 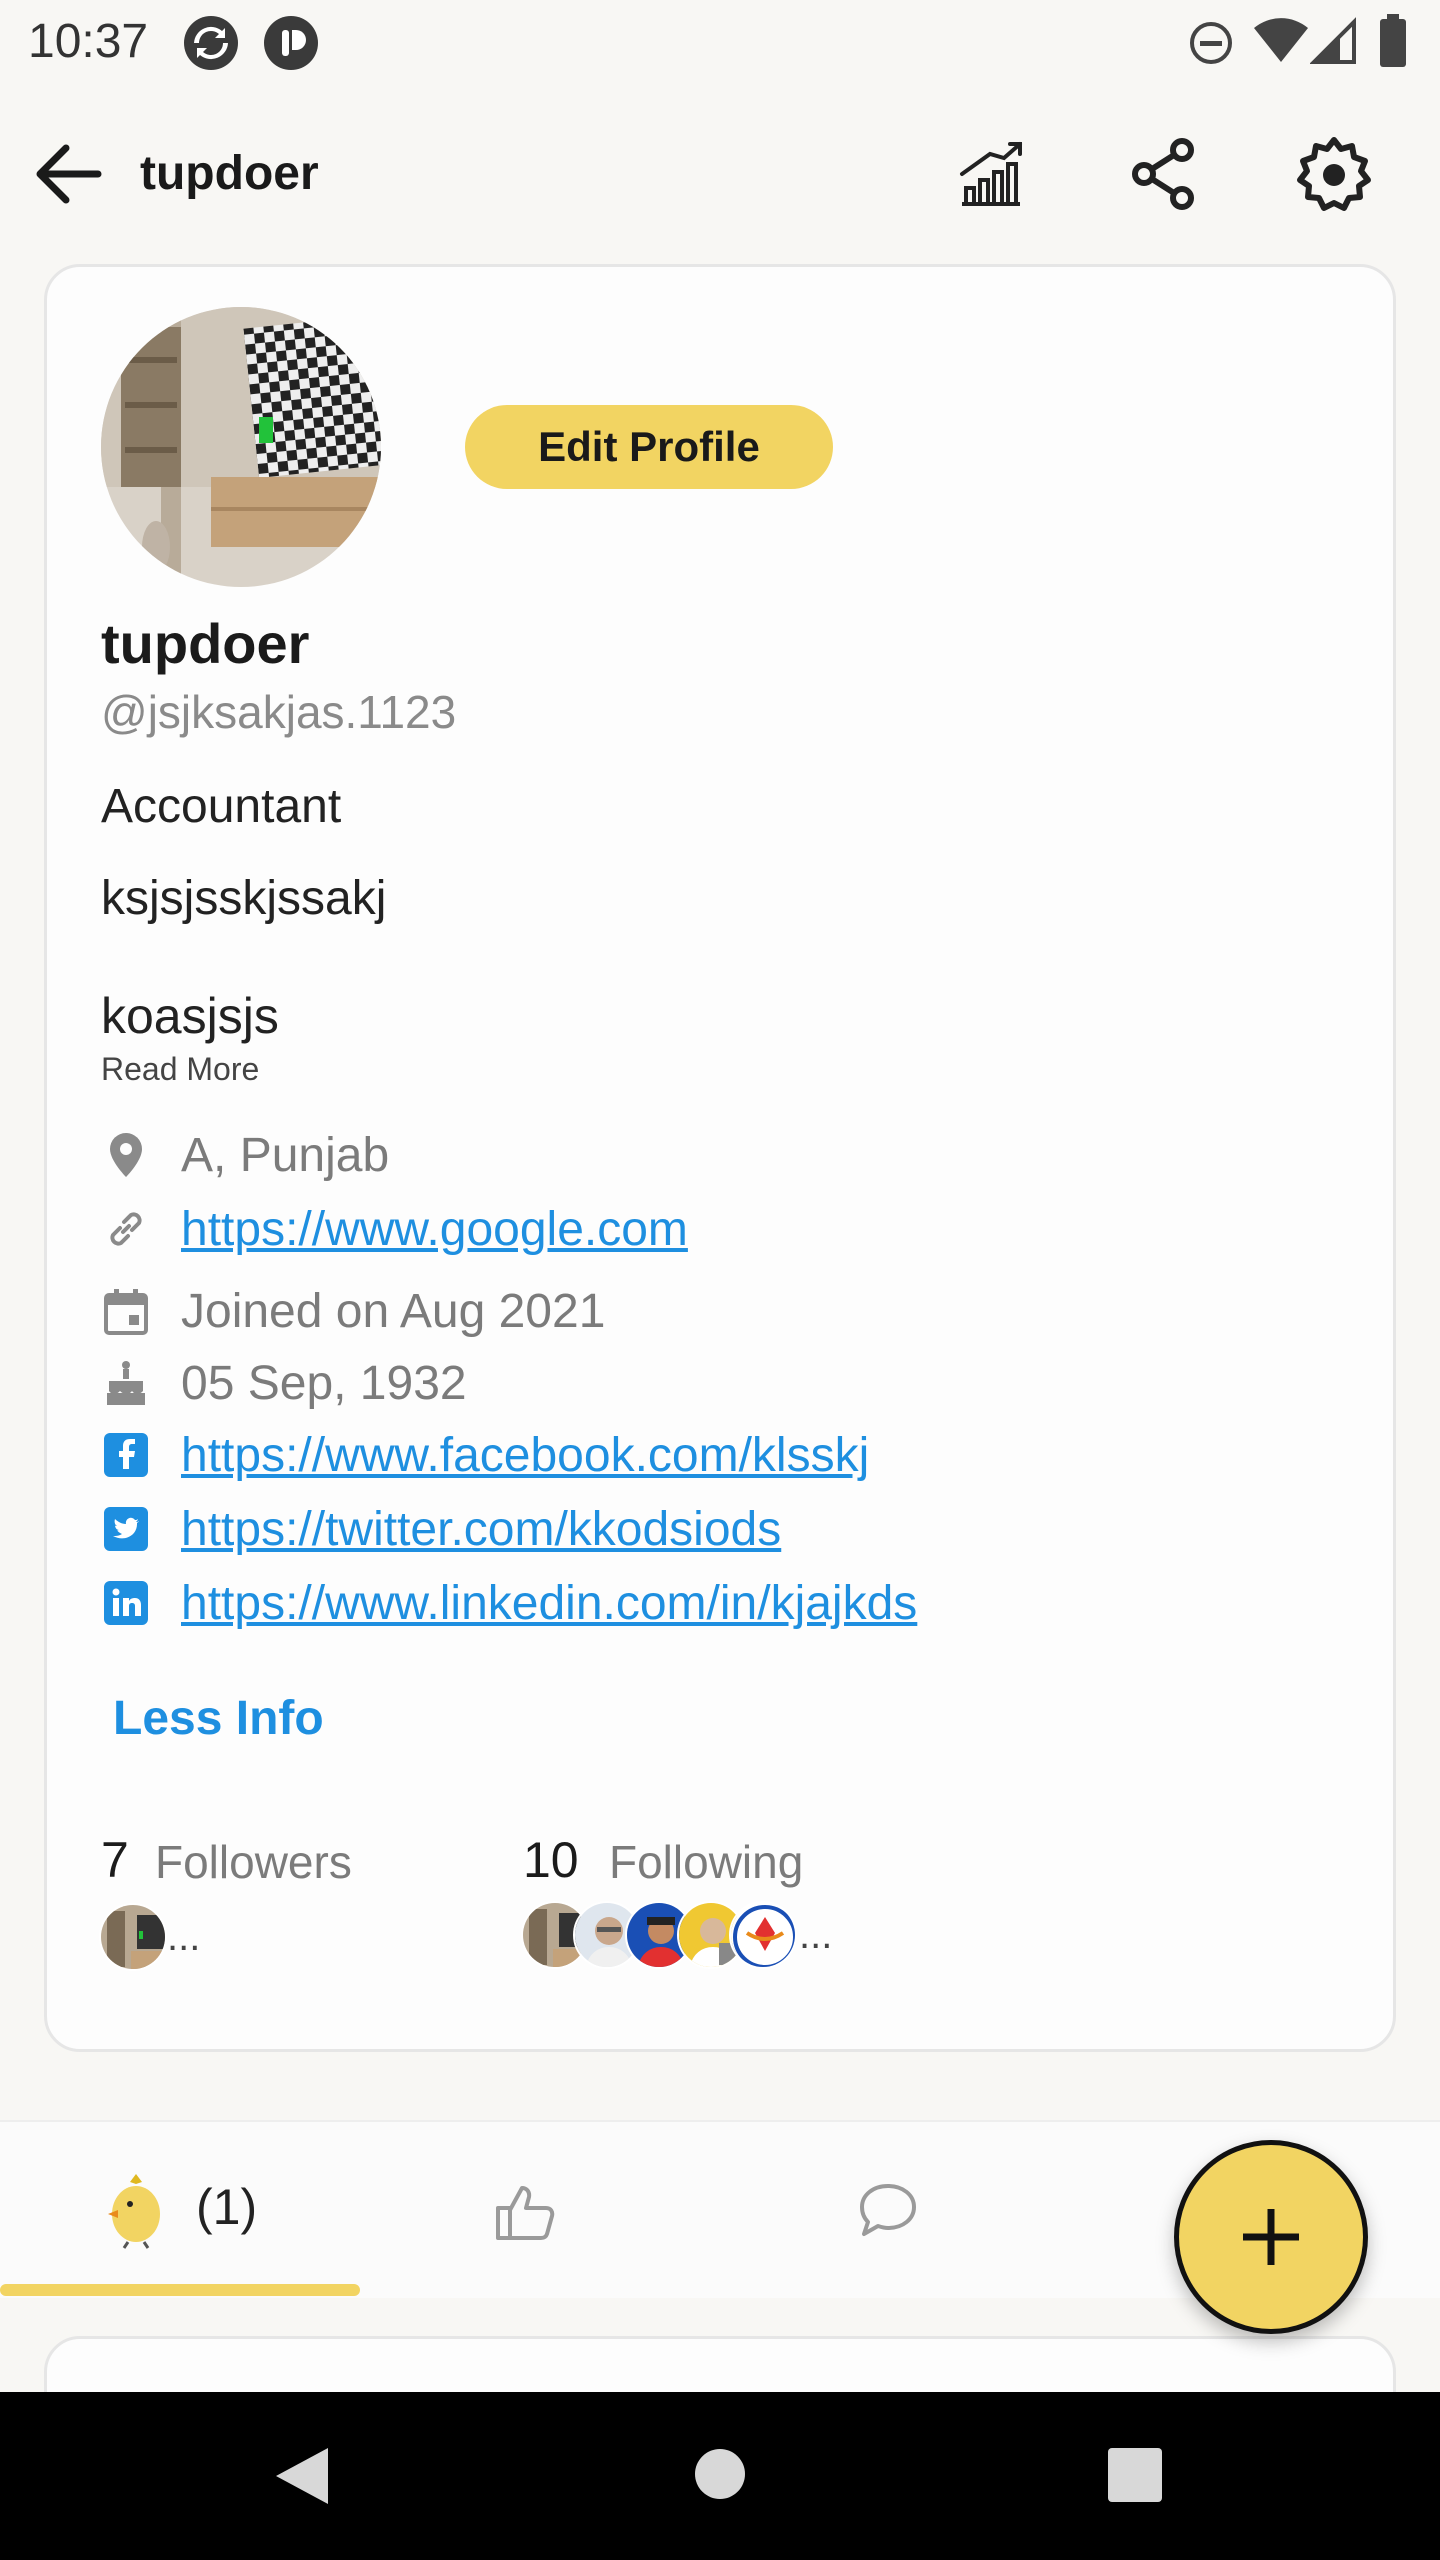 What do you see at coordinates (701, 1155) in the screenshot?
I see `info-location-row: A, Punjab` at bounding box center [701, 1155].